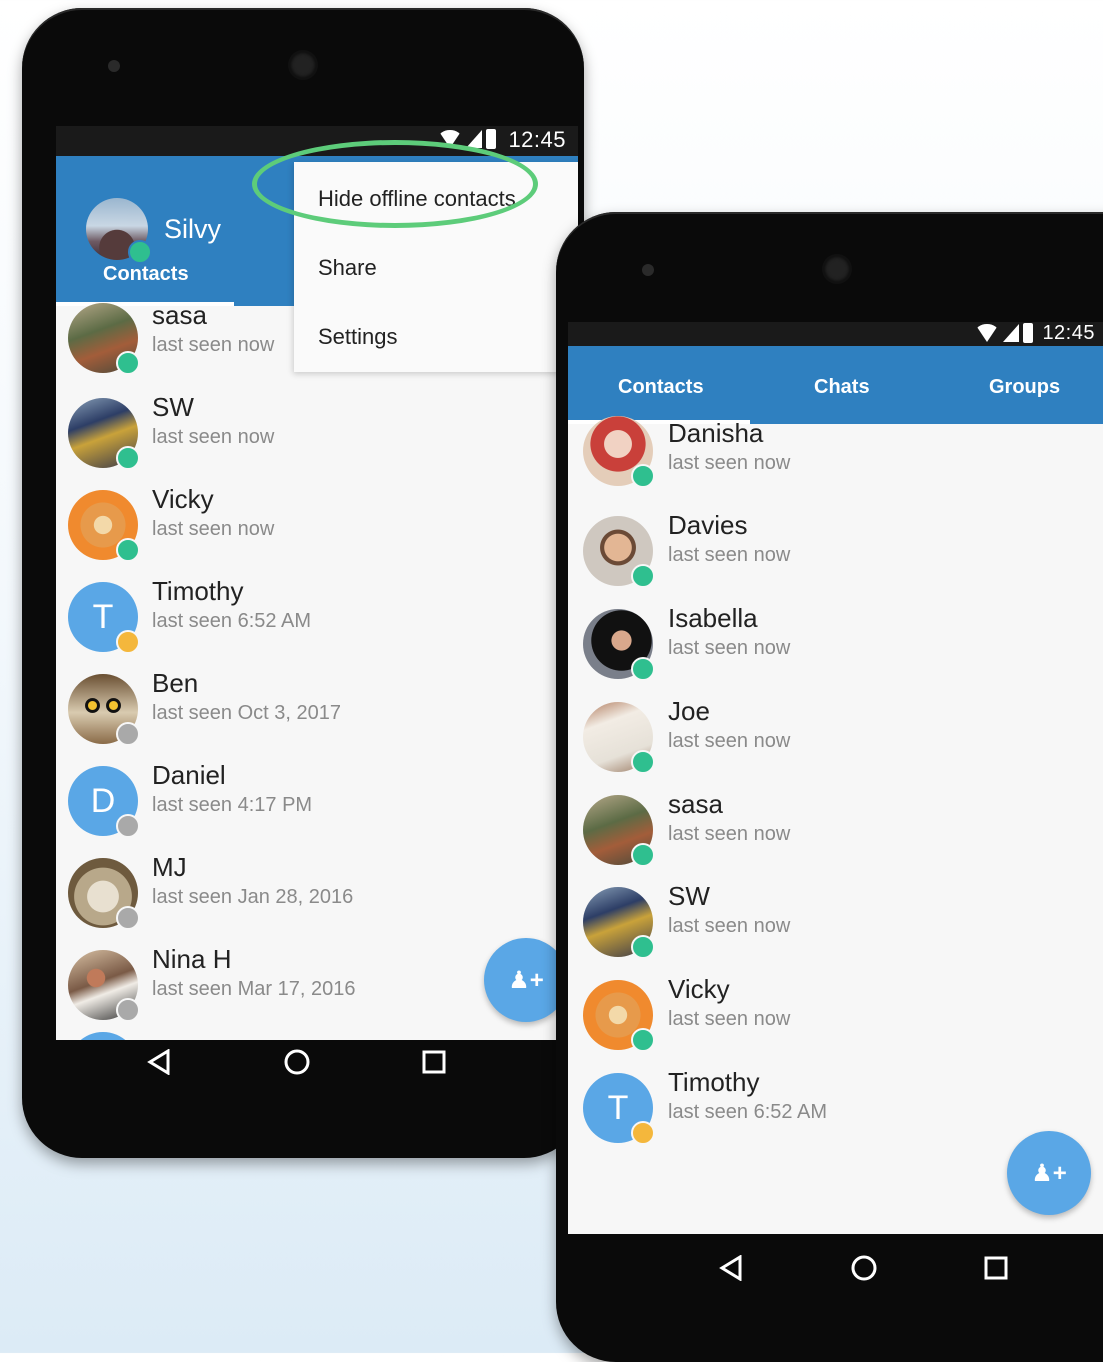 The width and height of the screenshot is (1103, 1362). What do you see at coordinates (491, 139) in the screenshot?
I see `battery-icon` at bounding box center [491, 139].